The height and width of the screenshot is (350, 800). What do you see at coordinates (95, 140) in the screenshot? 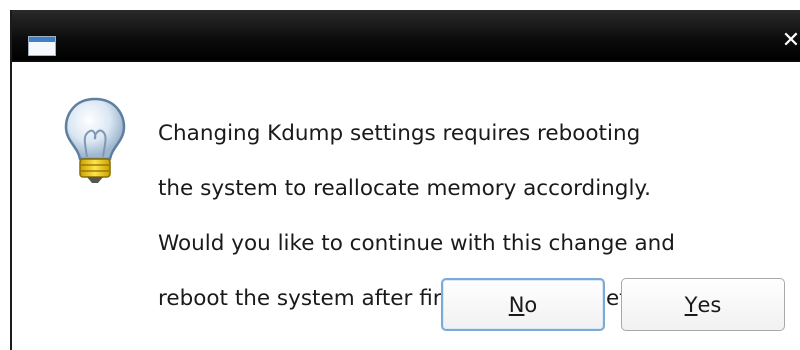
I see `lightbulb-icon` at bounding box center [95, 140].